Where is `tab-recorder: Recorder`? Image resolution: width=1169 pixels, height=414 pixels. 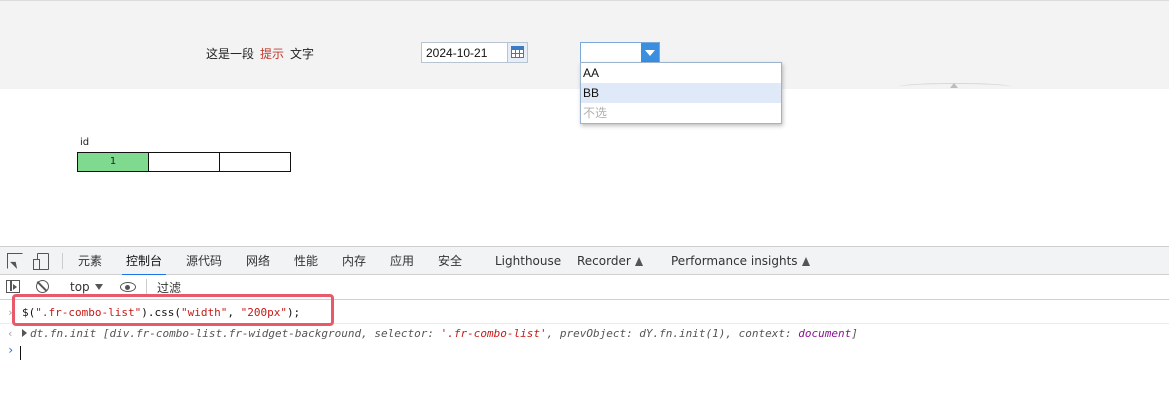
tab-recorder: Recorder is located at coordinates (610, 261).